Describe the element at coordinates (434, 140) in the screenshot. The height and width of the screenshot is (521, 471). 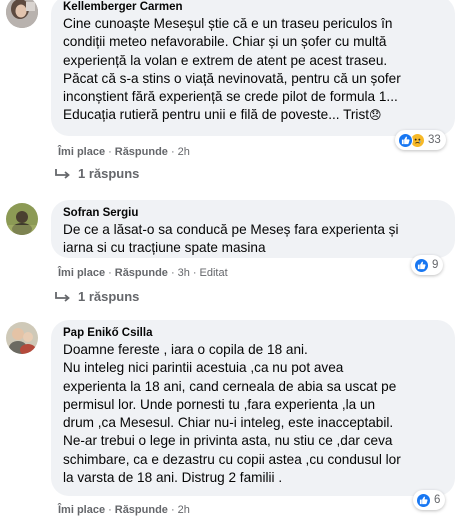
I see `reactions-count: 33` at that location.